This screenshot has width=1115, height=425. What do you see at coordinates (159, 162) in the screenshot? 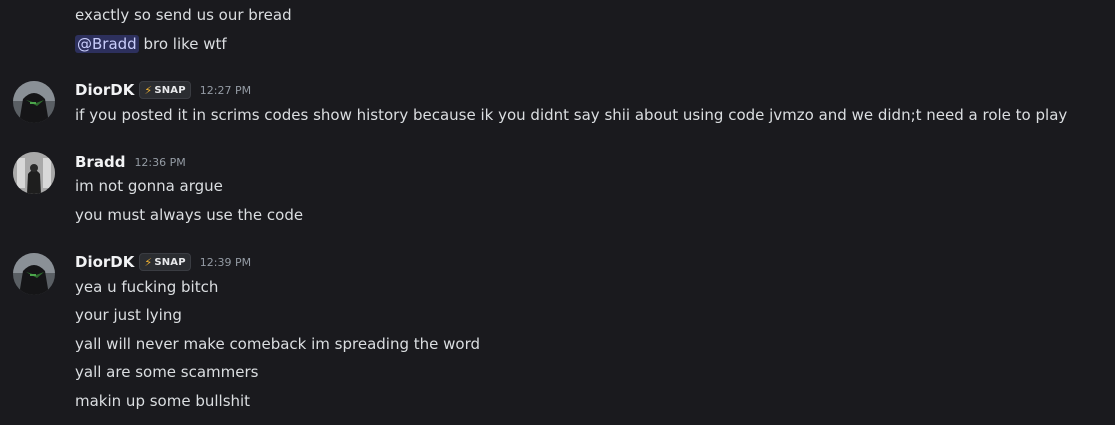
I see `timestamp: 12:36 PM` at bounding box center [159, 162].